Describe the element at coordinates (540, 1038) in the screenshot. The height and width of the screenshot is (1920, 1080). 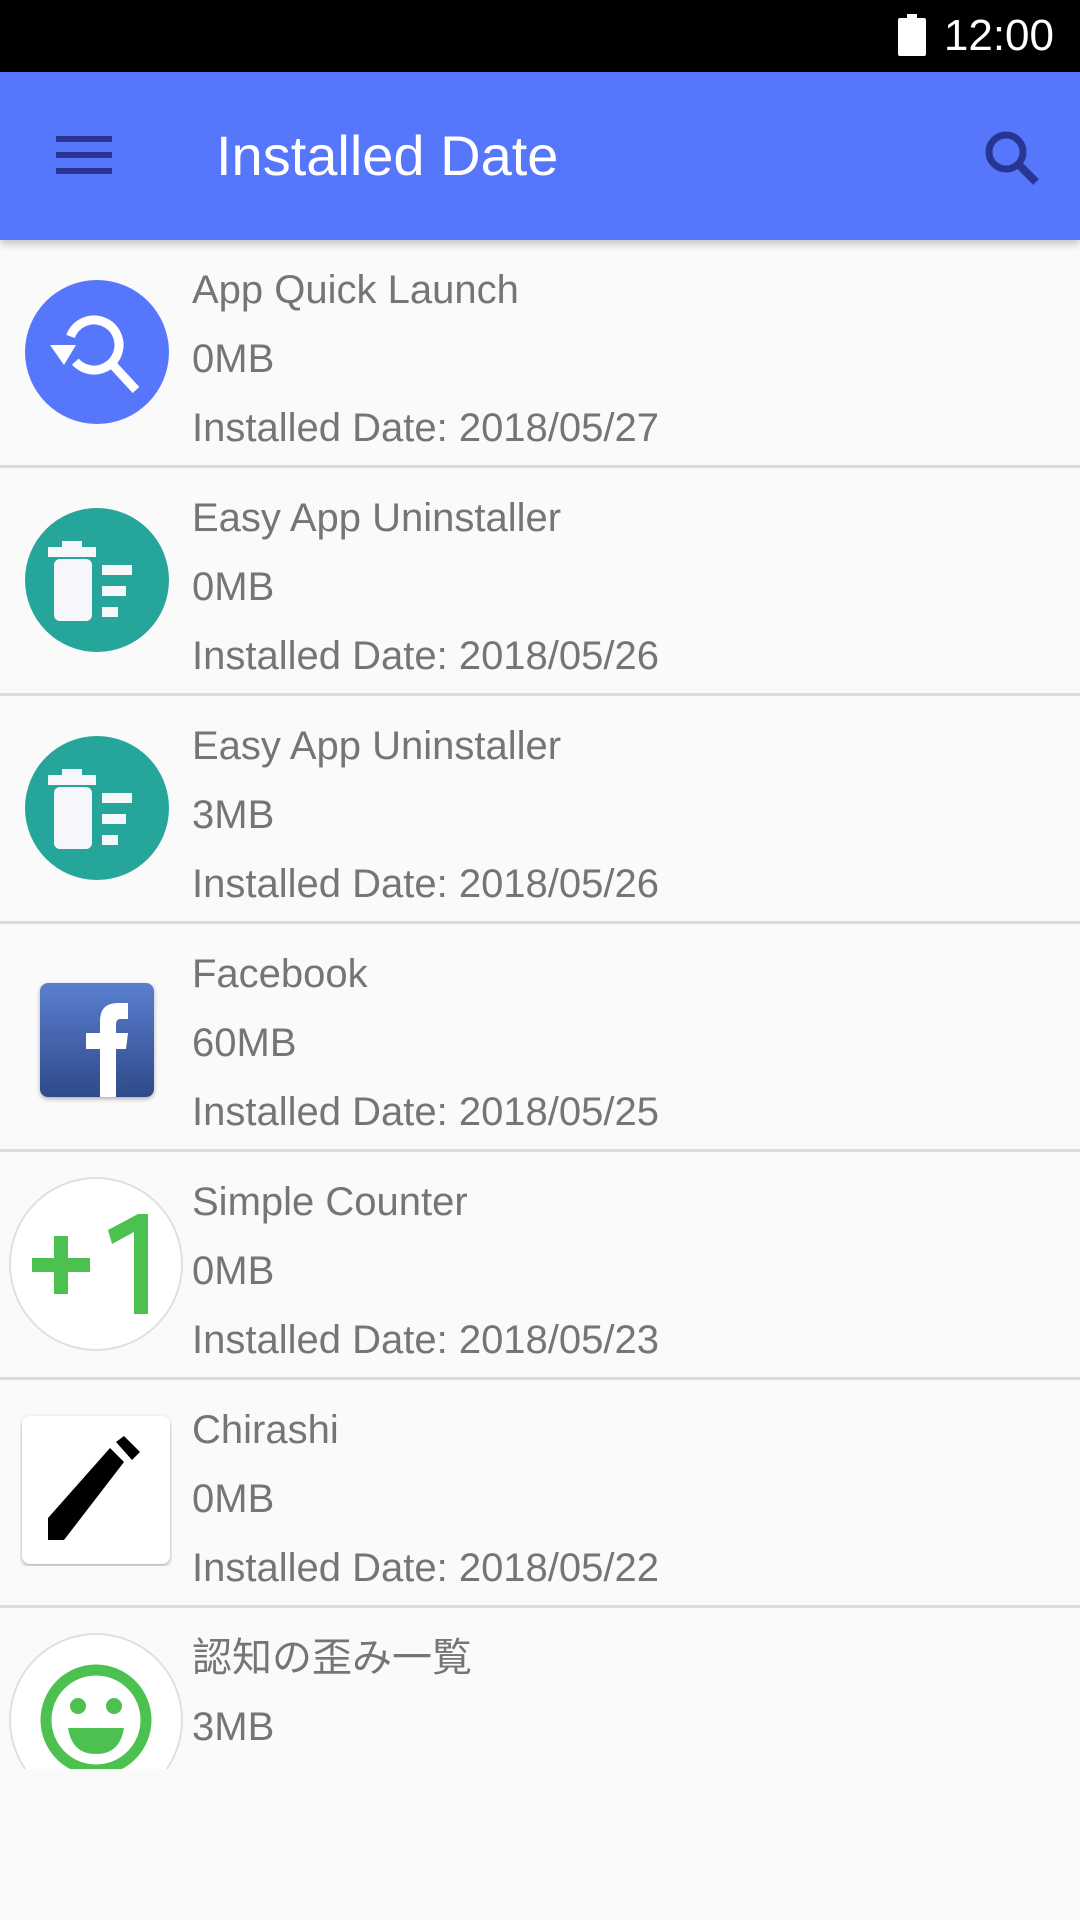
I see `list-item: Facebook 60MB Installed Date: 2018/05/25` at that location.